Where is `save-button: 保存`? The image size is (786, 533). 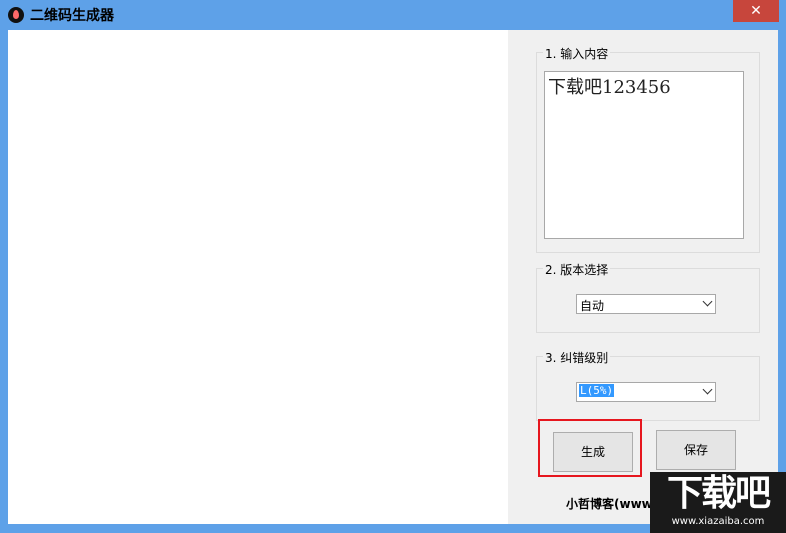 save-button: 保存 is located at coordinates (696, 450).